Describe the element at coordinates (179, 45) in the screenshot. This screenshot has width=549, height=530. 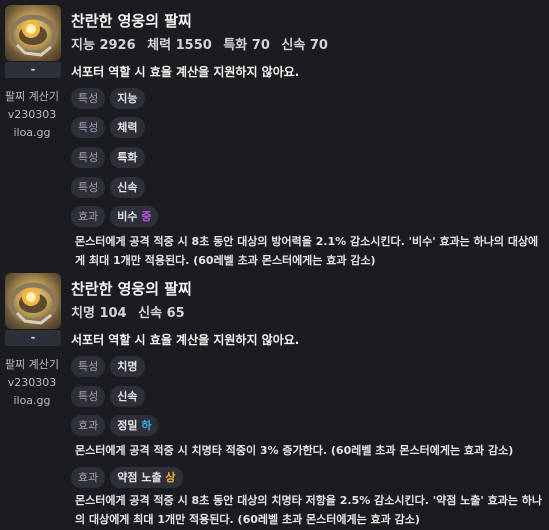
I see `stat: 체력 1550` at that location.